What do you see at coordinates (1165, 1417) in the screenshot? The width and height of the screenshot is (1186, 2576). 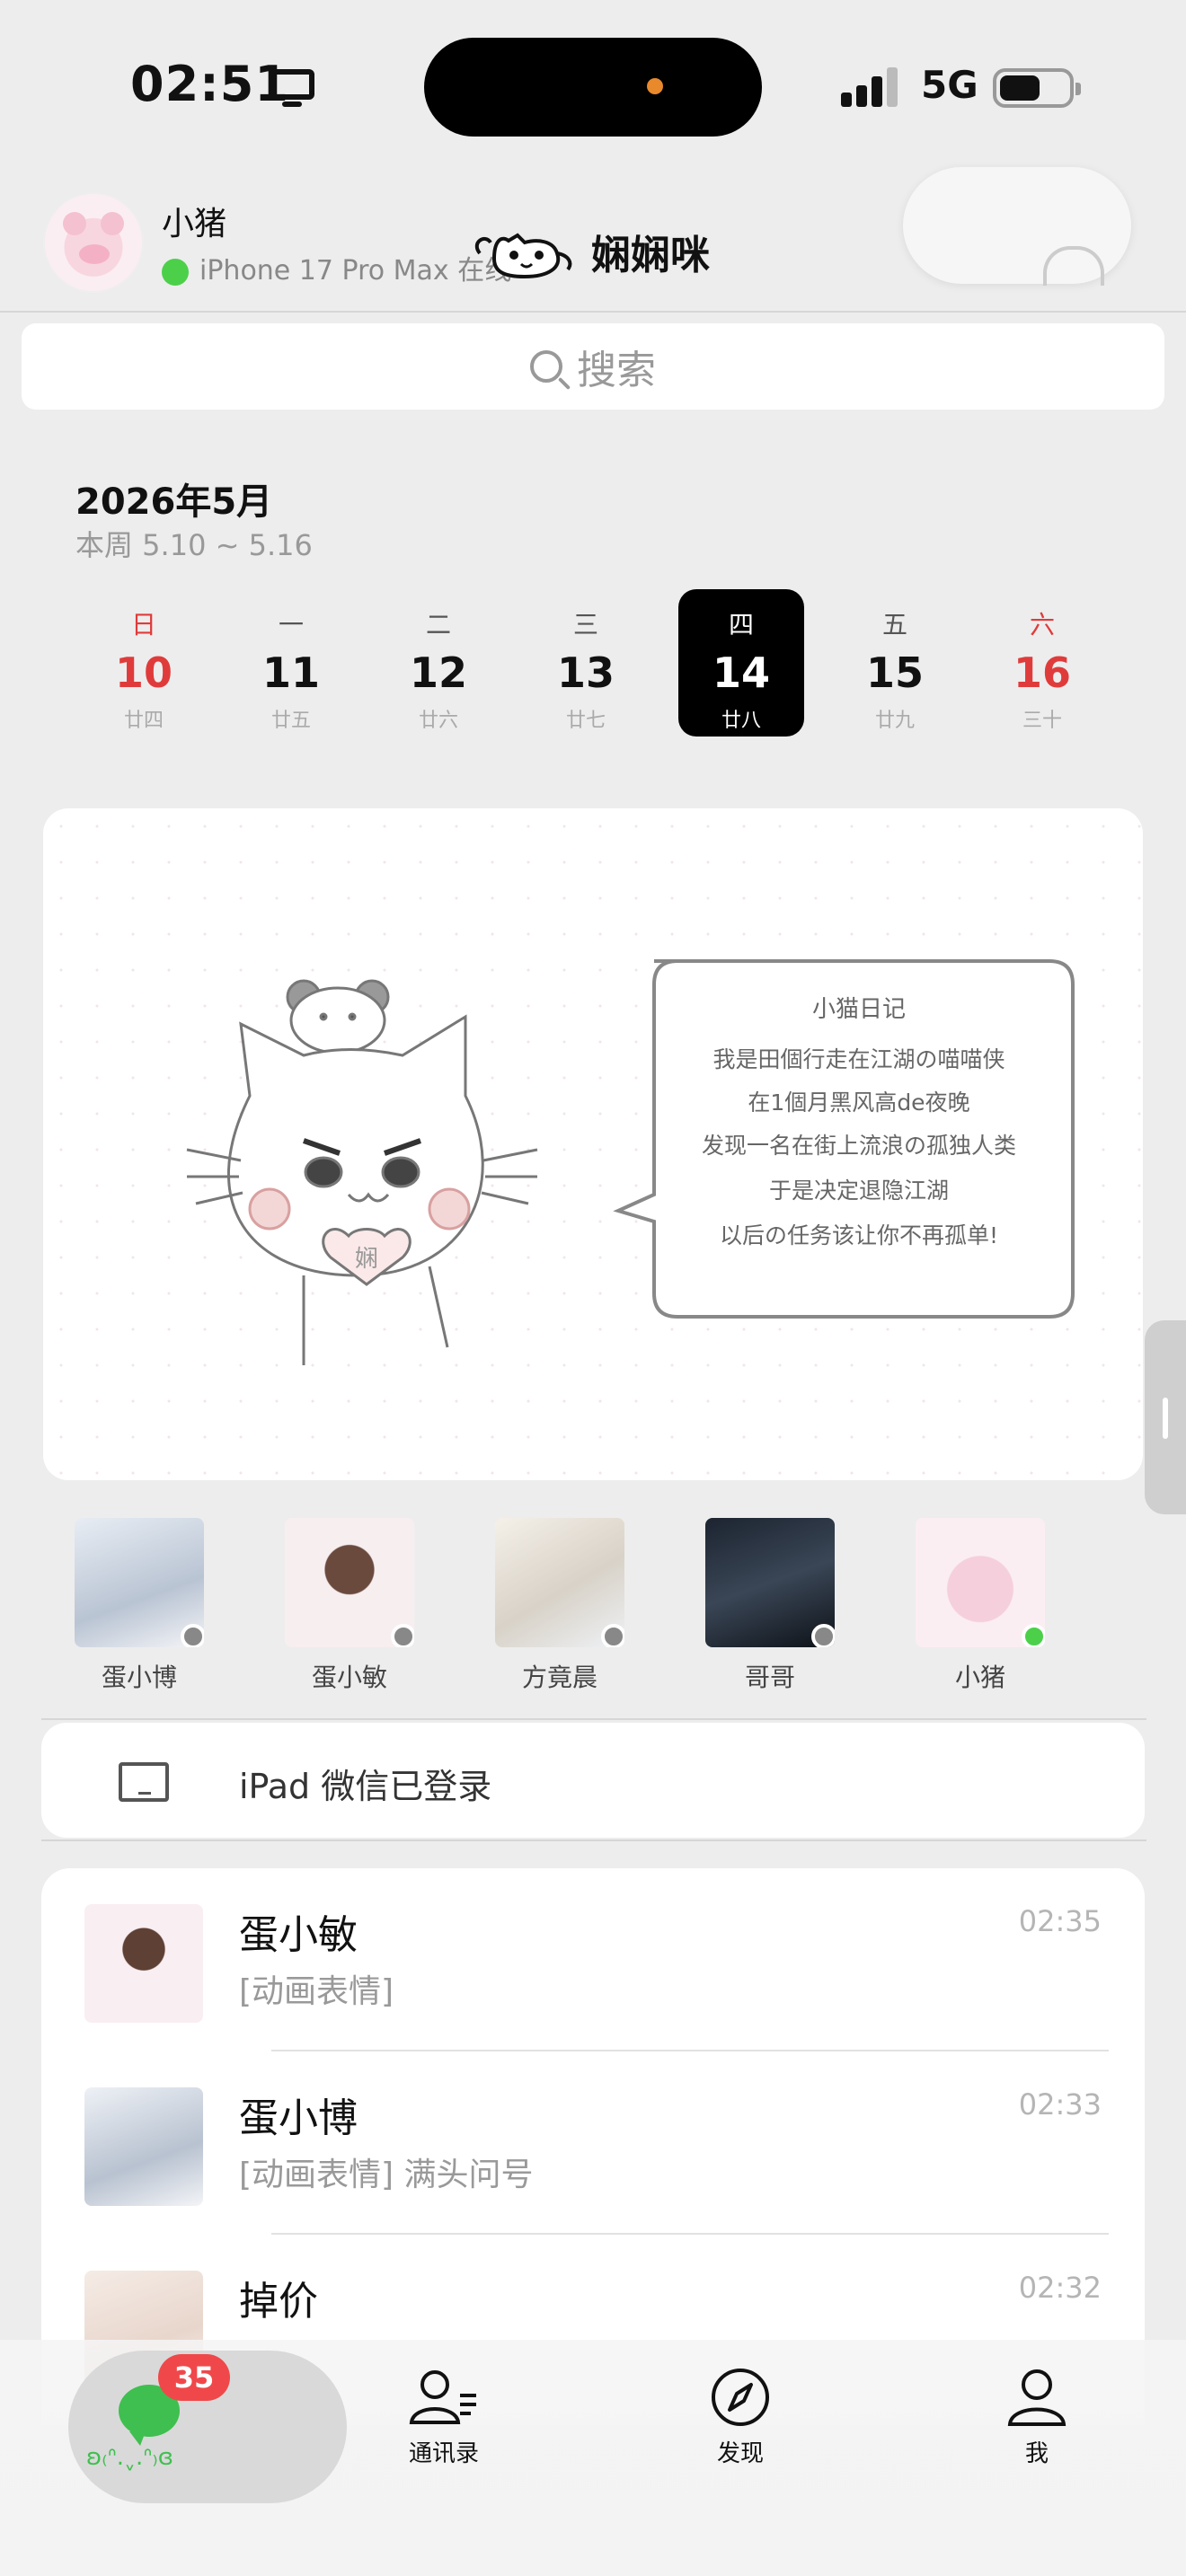 I see `side-drawer-handle` at bounding box center [1165, 1417].